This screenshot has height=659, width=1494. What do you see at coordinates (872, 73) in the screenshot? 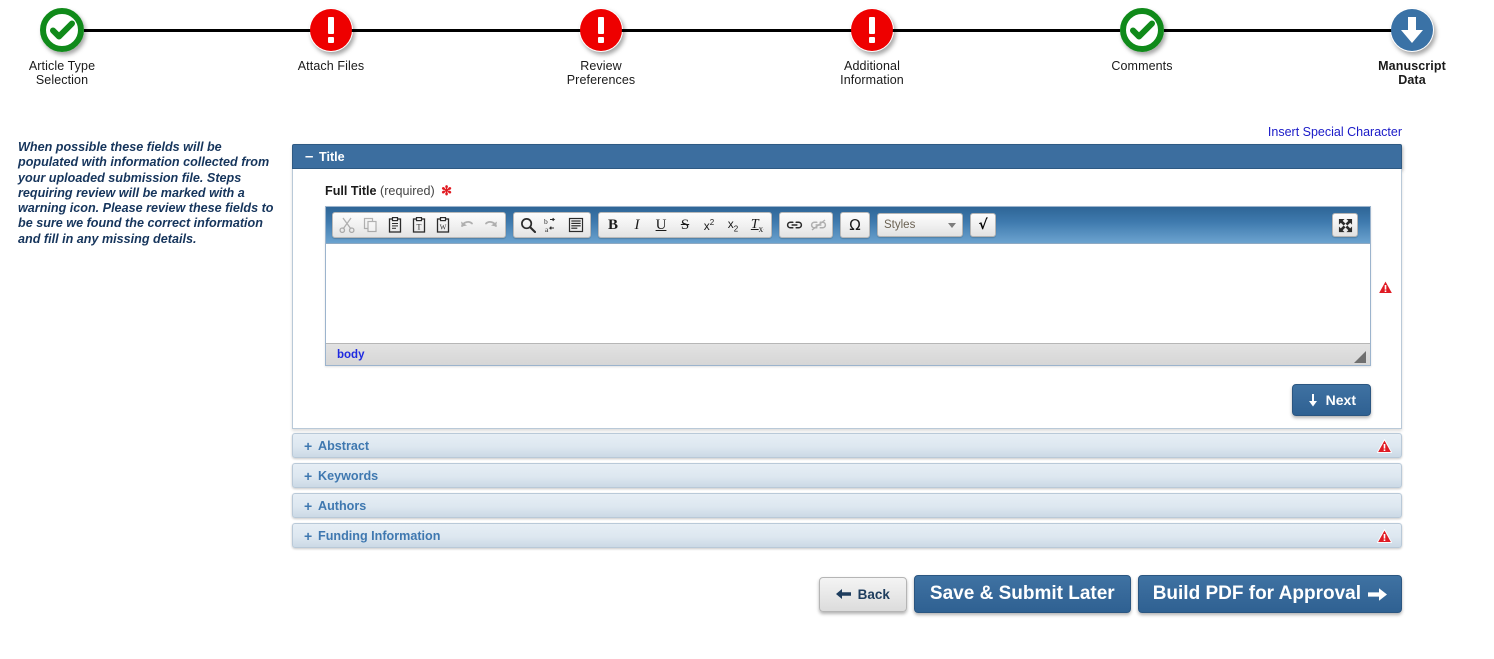
I see `stepper-step-label: Additional Information` at bounding box center [872, 73].